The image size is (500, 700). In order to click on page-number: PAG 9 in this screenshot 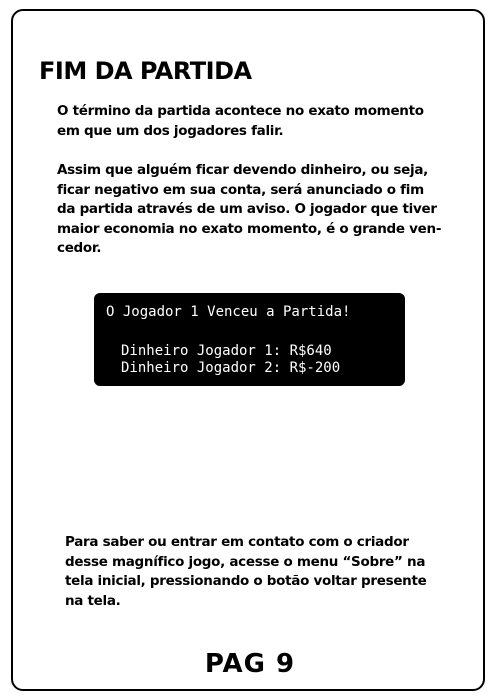, I will do `click(250, 664)`.